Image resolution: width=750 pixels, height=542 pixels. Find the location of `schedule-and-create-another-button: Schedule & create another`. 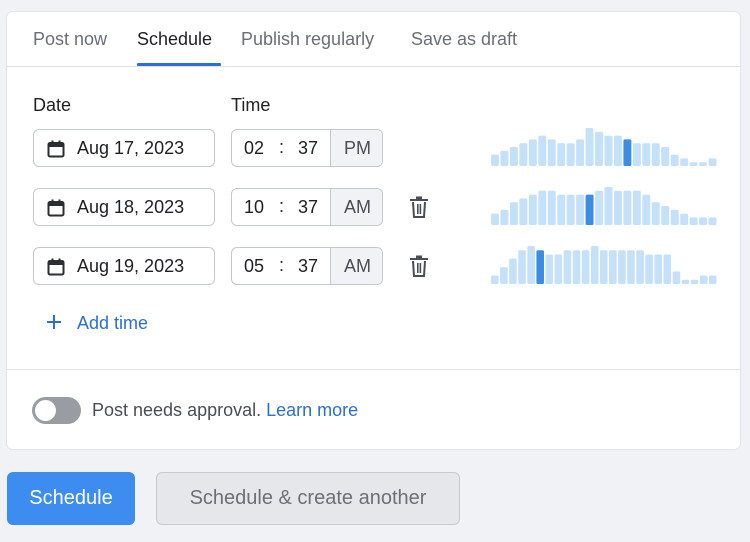

schedule-and-create-another-button: Schedule & create another is located at coordinates (308, 498).